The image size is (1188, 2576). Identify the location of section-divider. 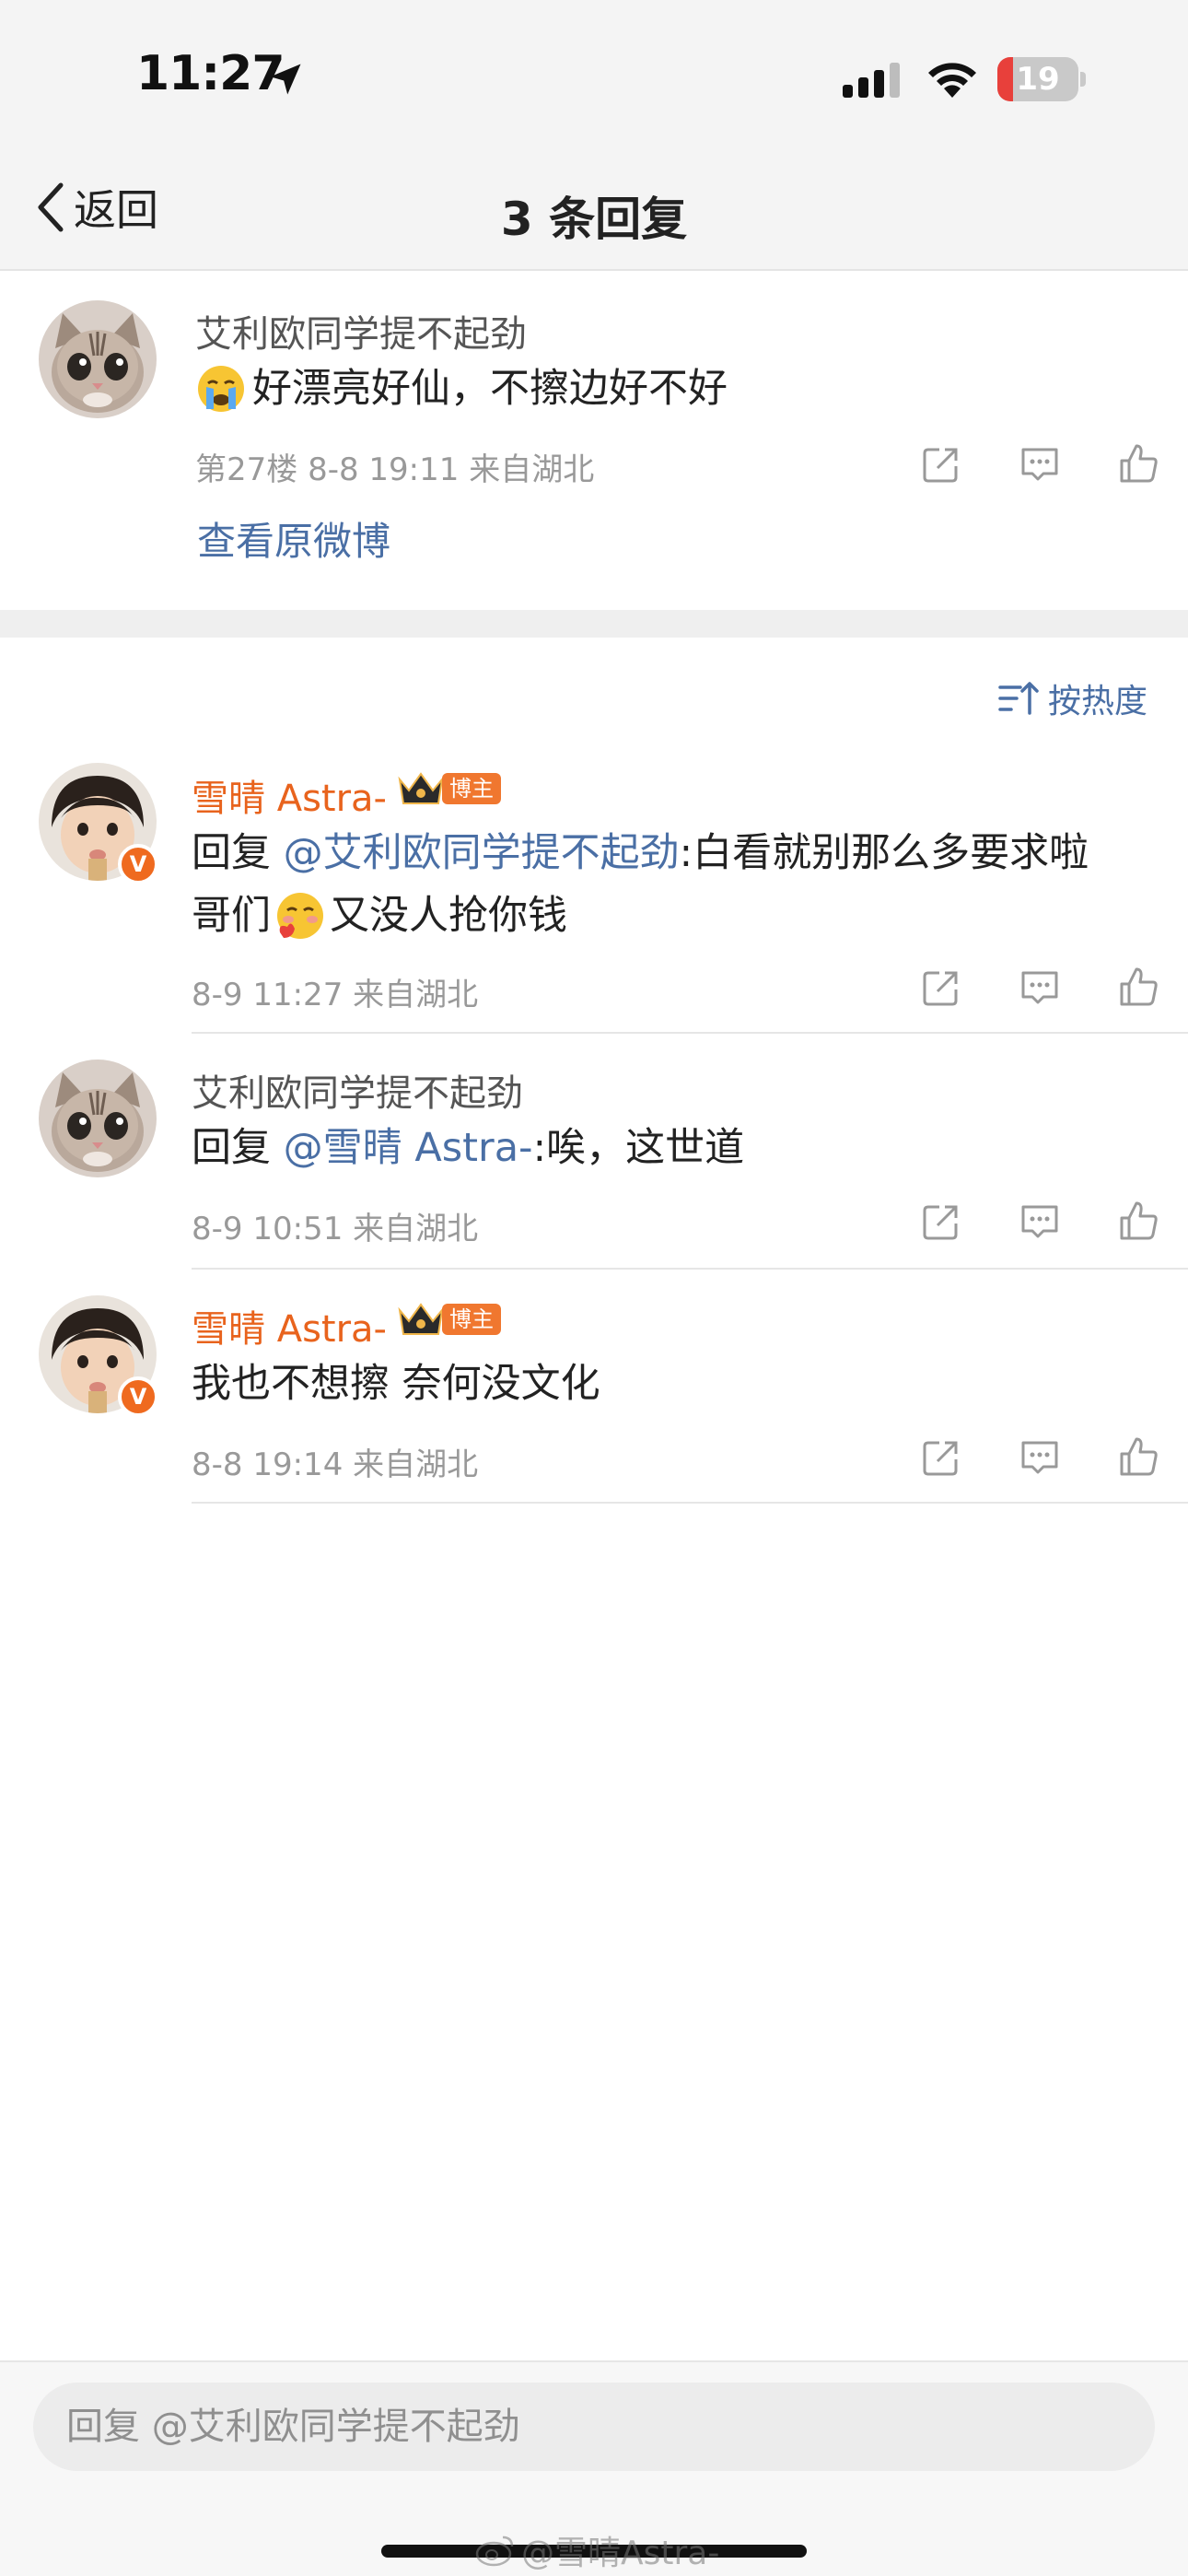
(594, 624).